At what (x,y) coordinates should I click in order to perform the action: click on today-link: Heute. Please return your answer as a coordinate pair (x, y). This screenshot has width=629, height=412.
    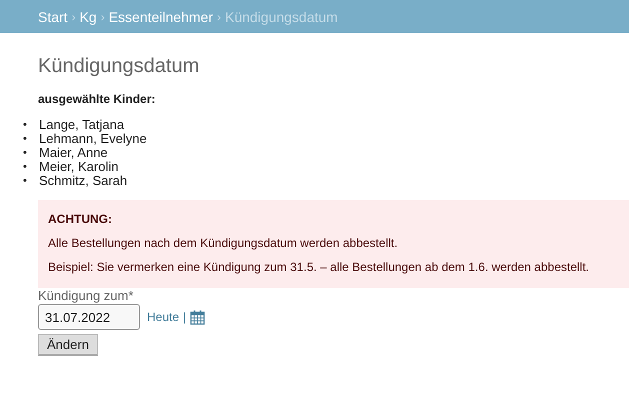
    Looking at the image, I should click on (163, 317).